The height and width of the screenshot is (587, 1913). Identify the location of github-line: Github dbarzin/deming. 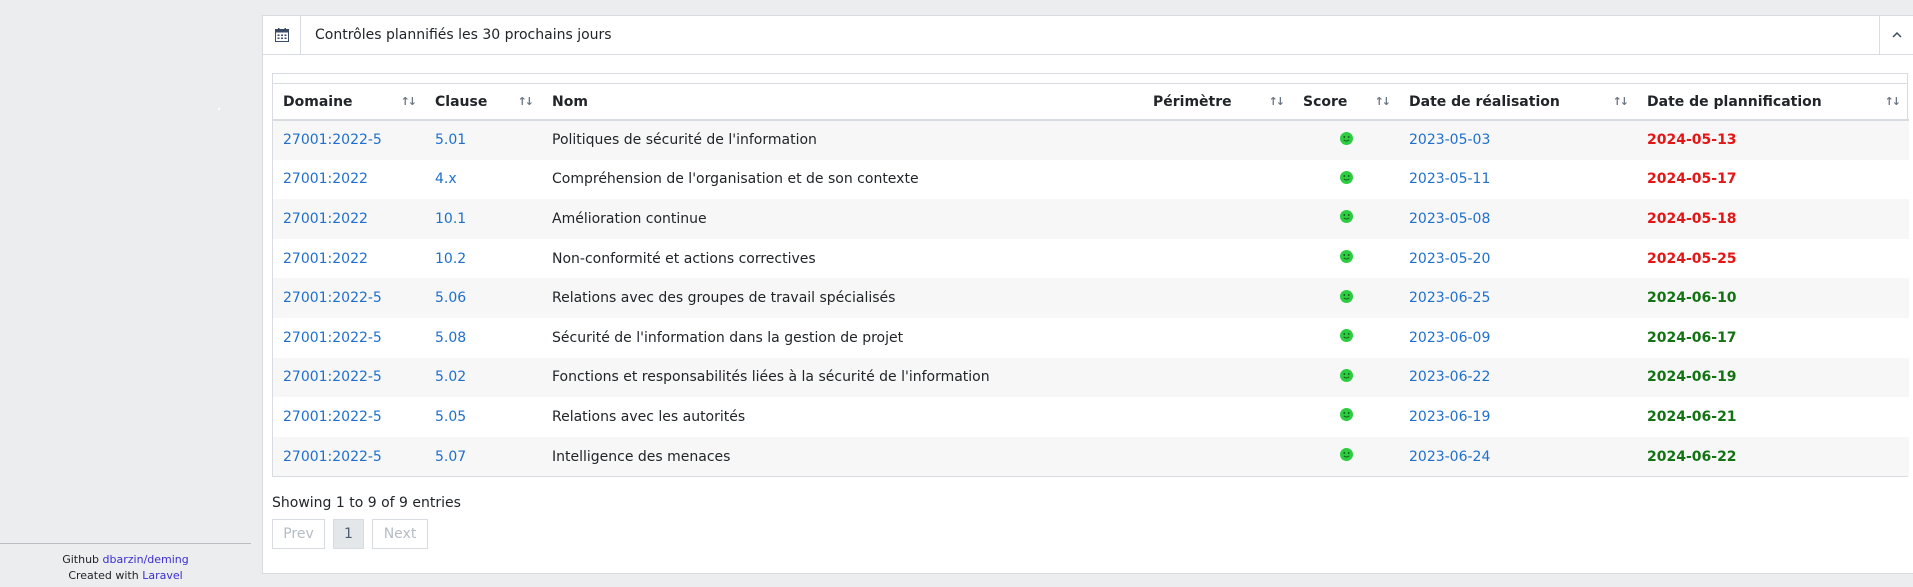
(125, 560).